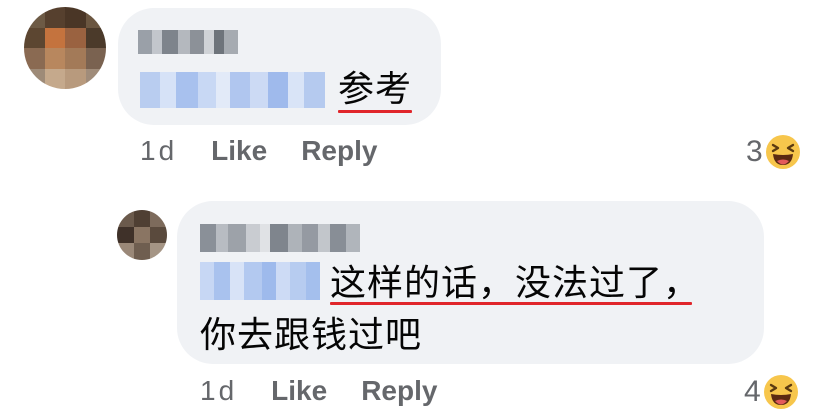 The width and height of the screenshot is (828, 417). I want to click on comment-text-line-1: 这样的话，没法过了，, so click(515, 283).